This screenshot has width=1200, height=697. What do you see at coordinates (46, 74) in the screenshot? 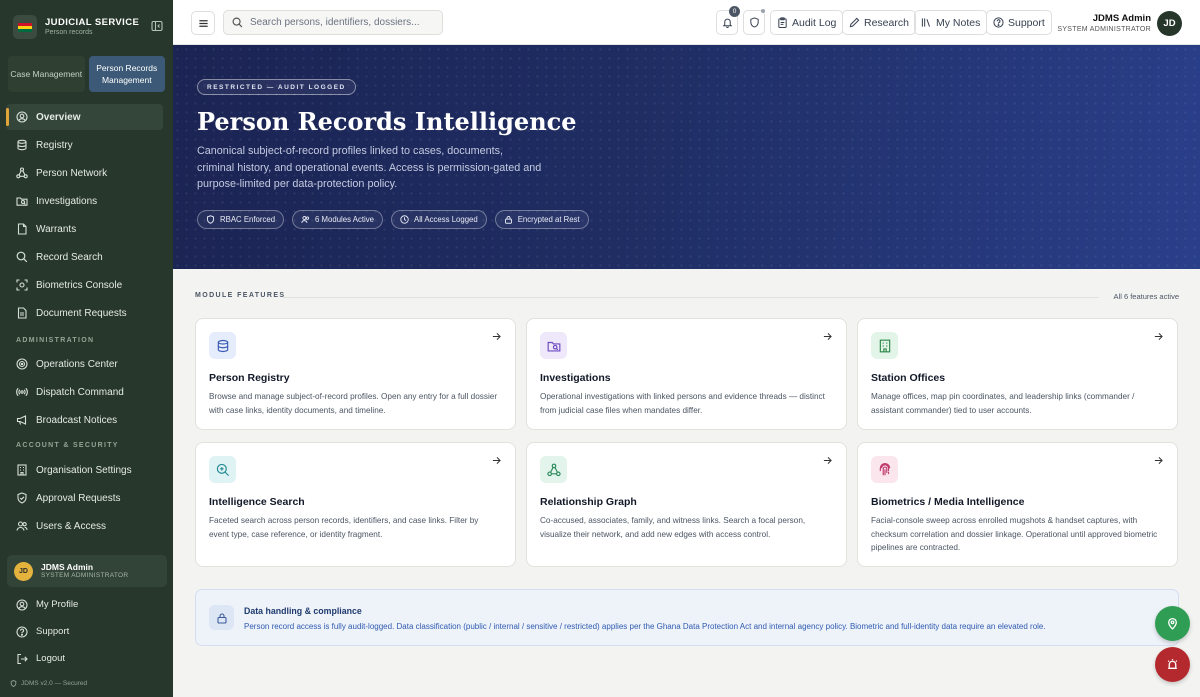
I see `tab-case-management: Case Management` at bounding box center [46, 74].